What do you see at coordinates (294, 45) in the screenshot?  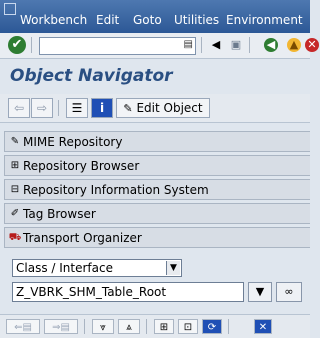 I see `exit-icon: ▲` at bounding box center [294, 45].